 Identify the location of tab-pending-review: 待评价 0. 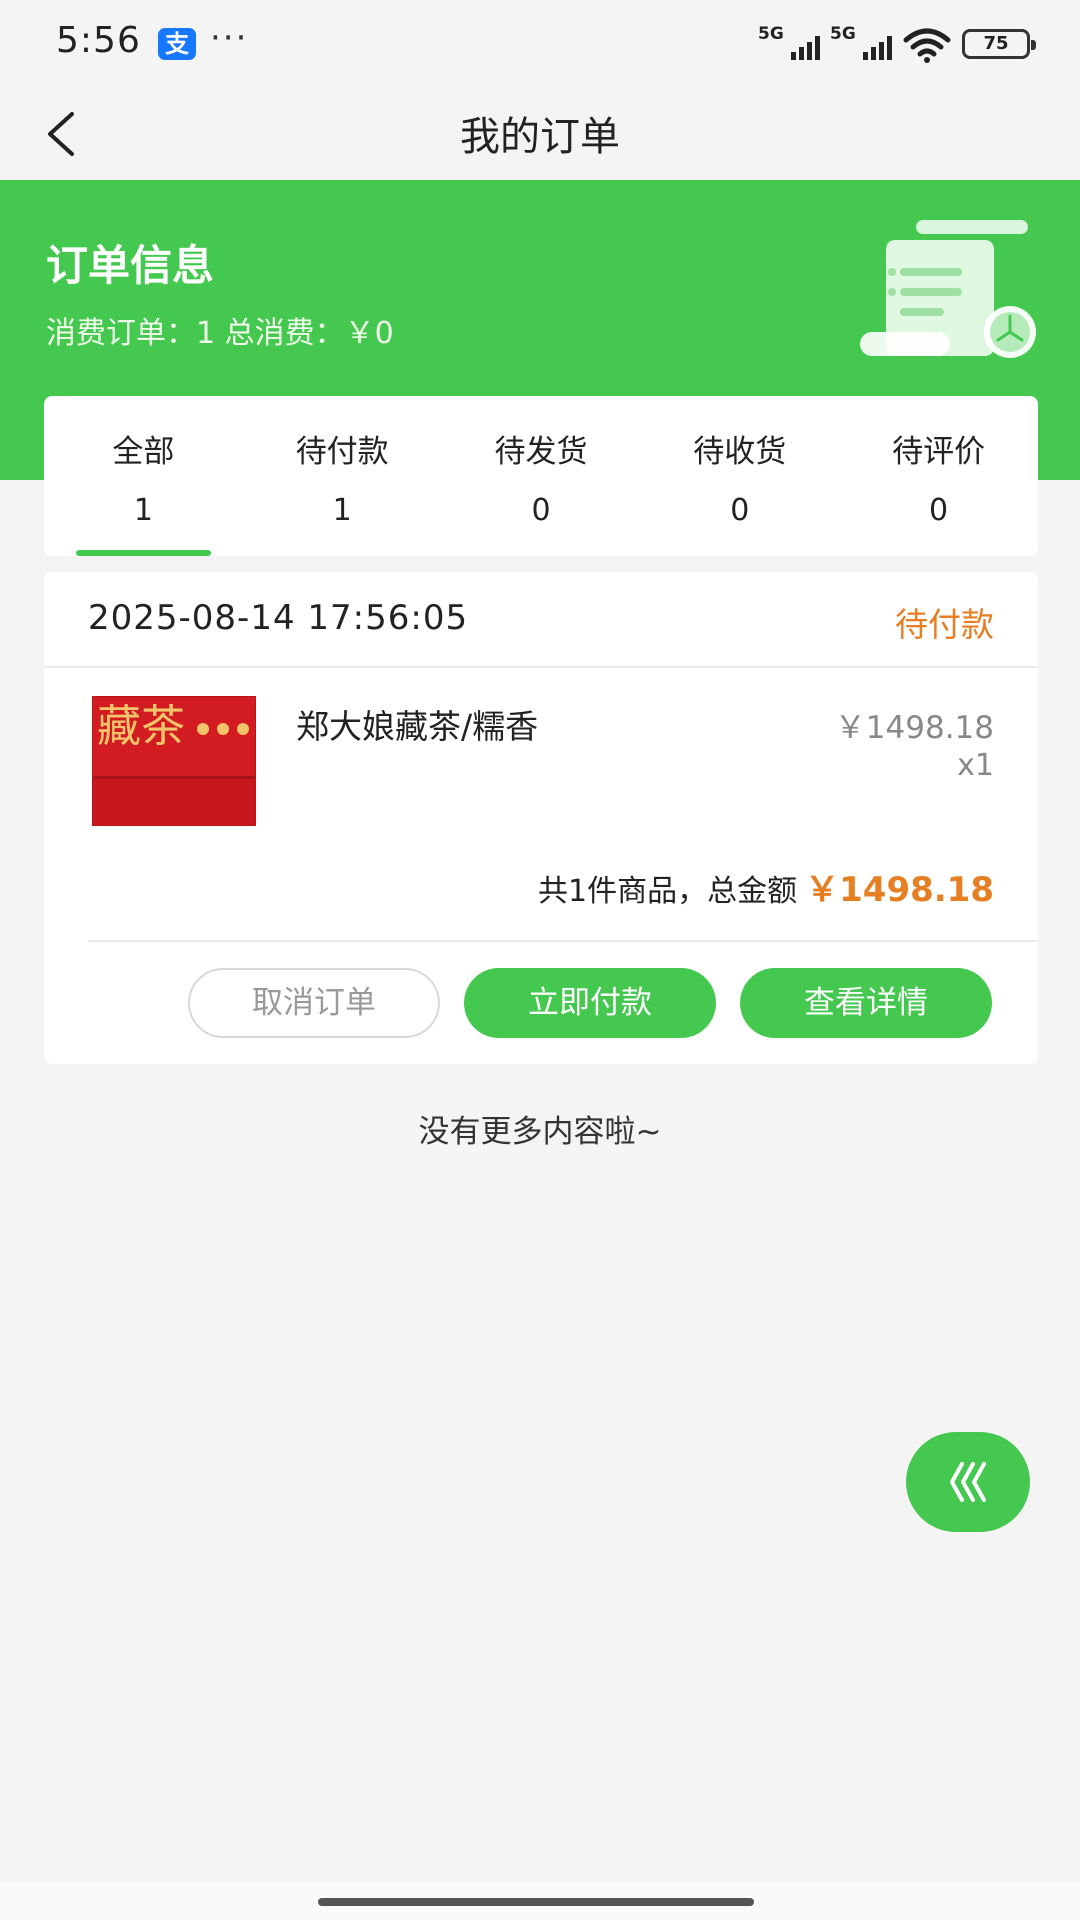
(938, 476).